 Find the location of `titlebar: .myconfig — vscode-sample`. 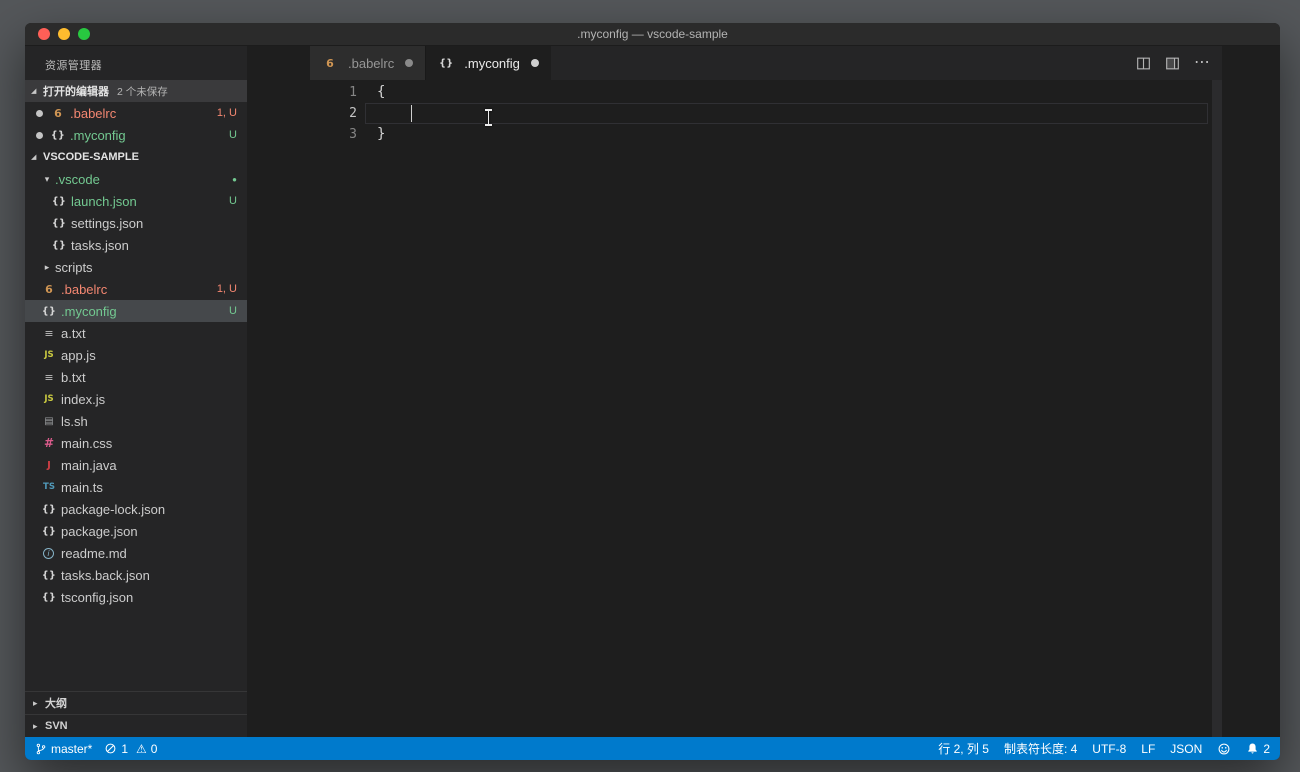

titlebar: .myconfig — vscode-sample is located at coordinates (652, 34).